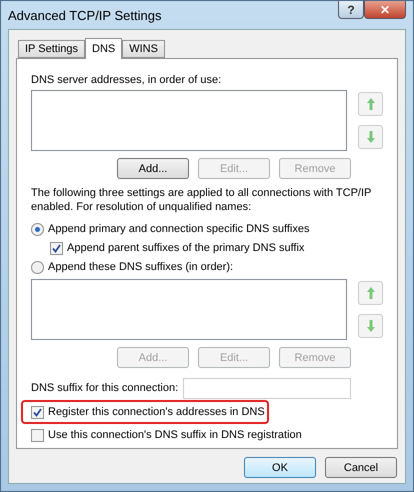 The width and height of the screenshot is (414, 492). I want to click on tab: WINS, so click(143, 49).